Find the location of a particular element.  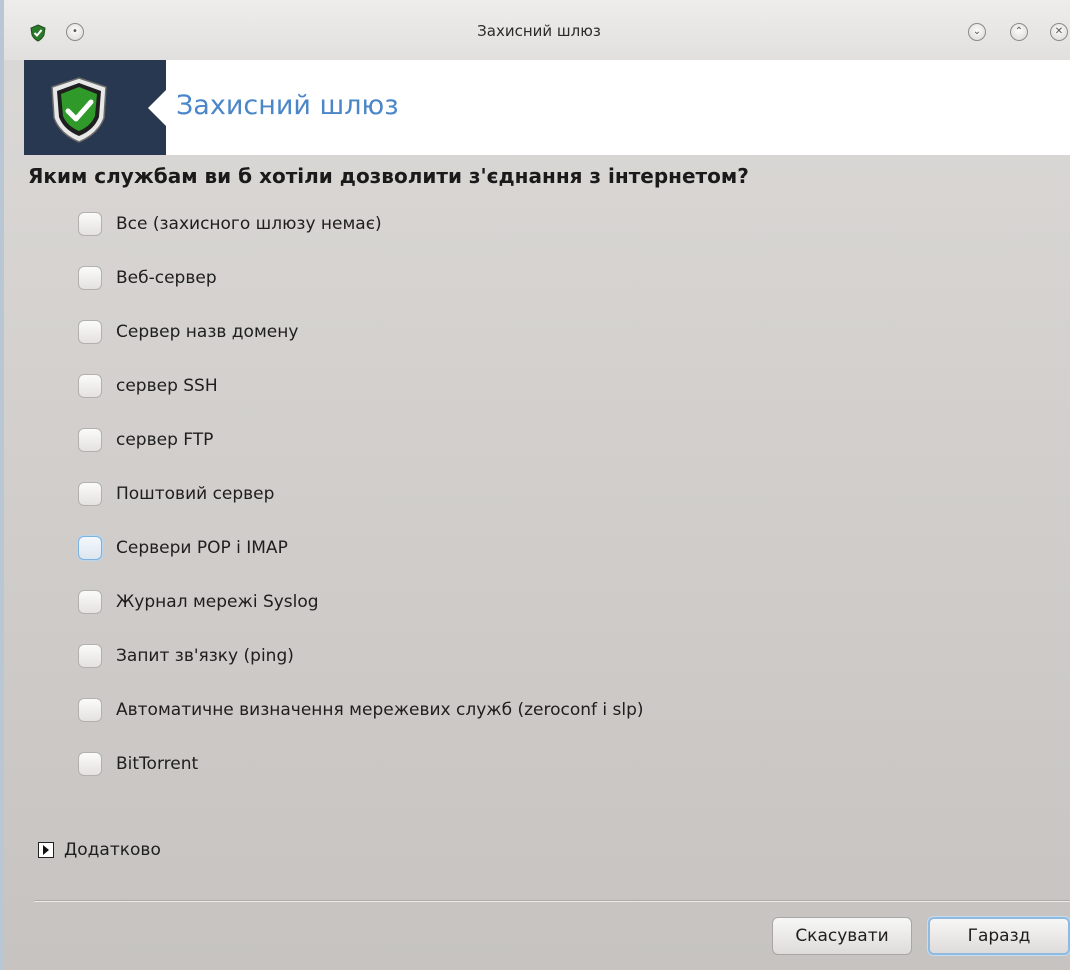

option-label: сервер FTP is located at coordinates (165, 440).